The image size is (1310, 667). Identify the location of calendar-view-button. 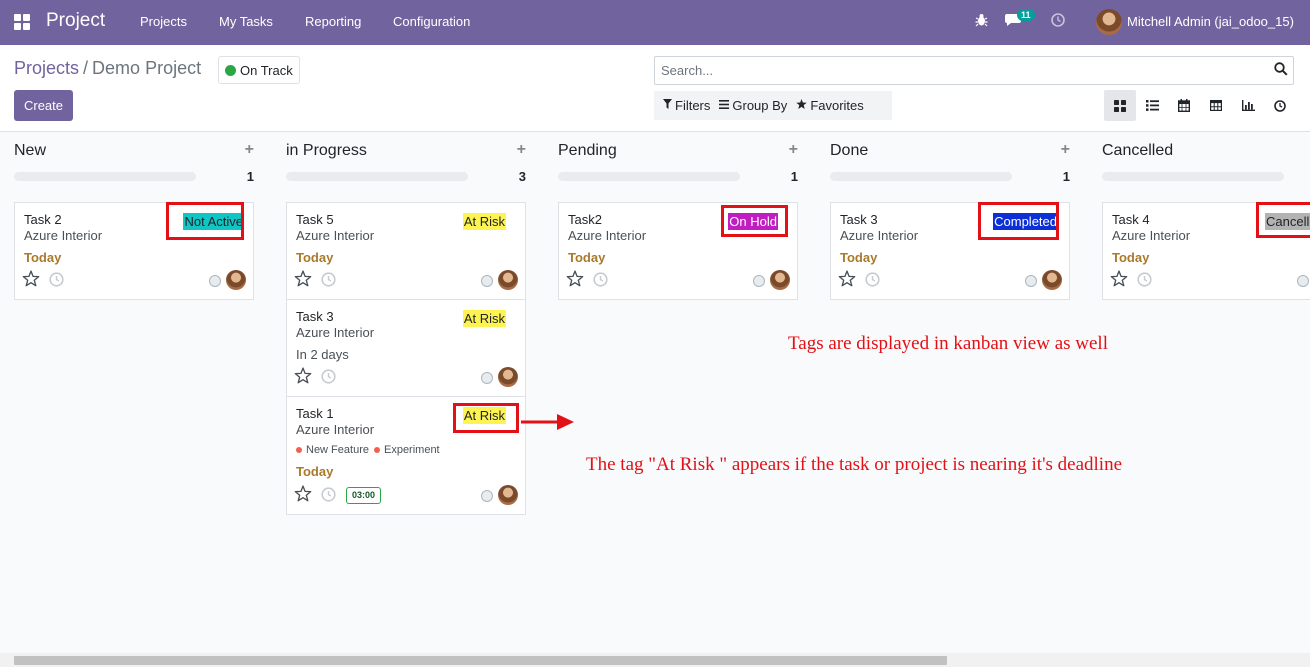
(1184, 105).